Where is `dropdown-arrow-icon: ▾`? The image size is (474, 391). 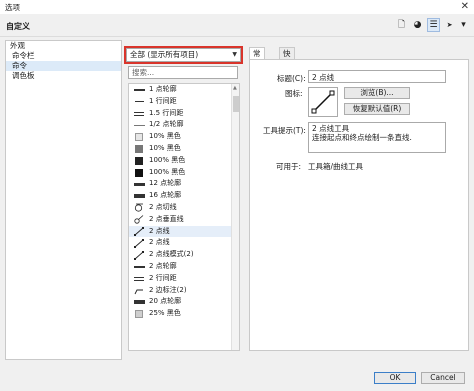
dropdown-arrow-icon: ▾ is located at coordinates (463, 25).